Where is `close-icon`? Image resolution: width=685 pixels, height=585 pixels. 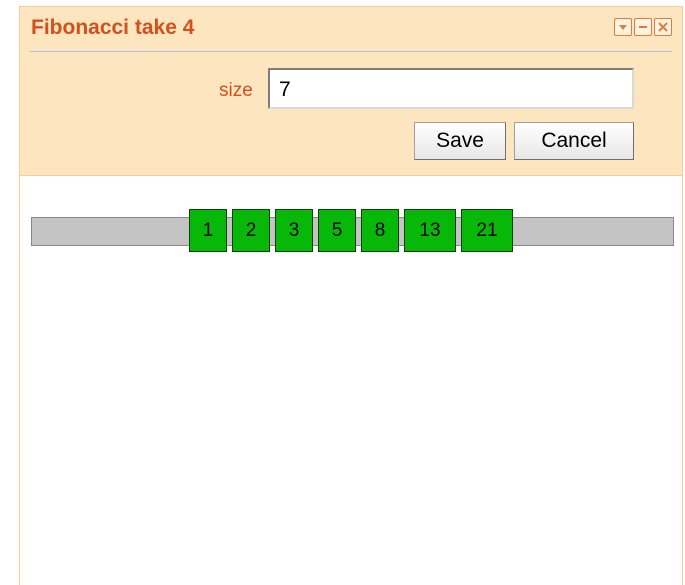
close-icon is located at coordinates (663, 27).